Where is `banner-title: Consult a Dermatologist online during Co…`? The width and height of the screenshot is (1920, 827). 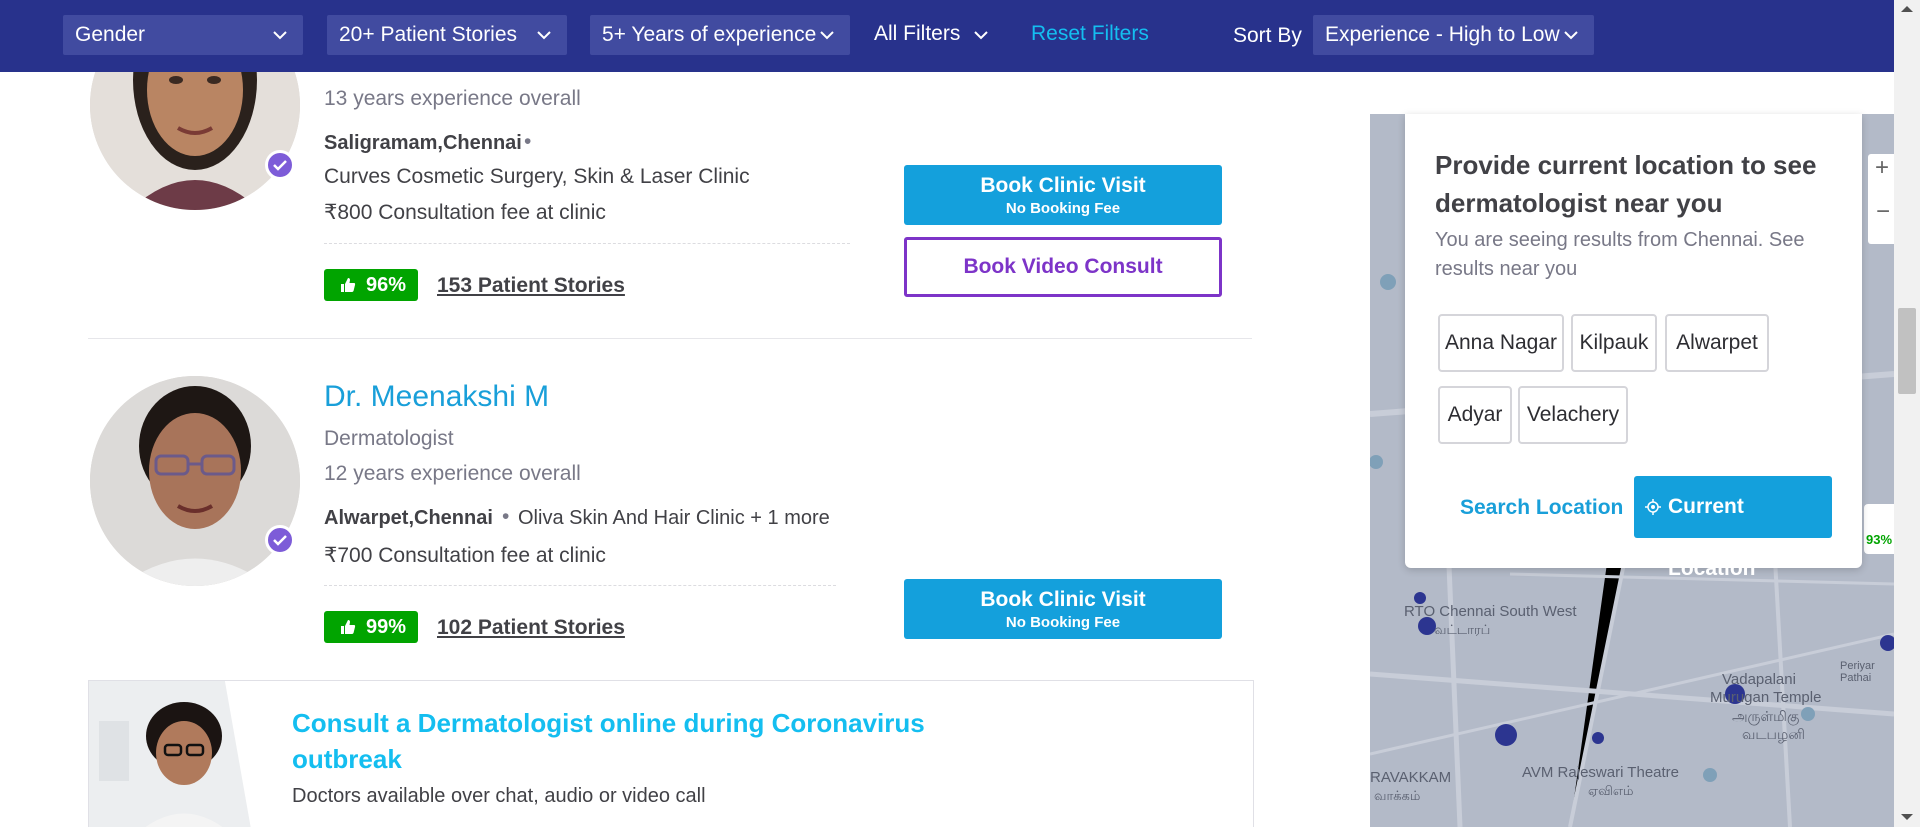
banner-title: Consult a Dermatologist online during Co… is located at coordinates (612, 741).